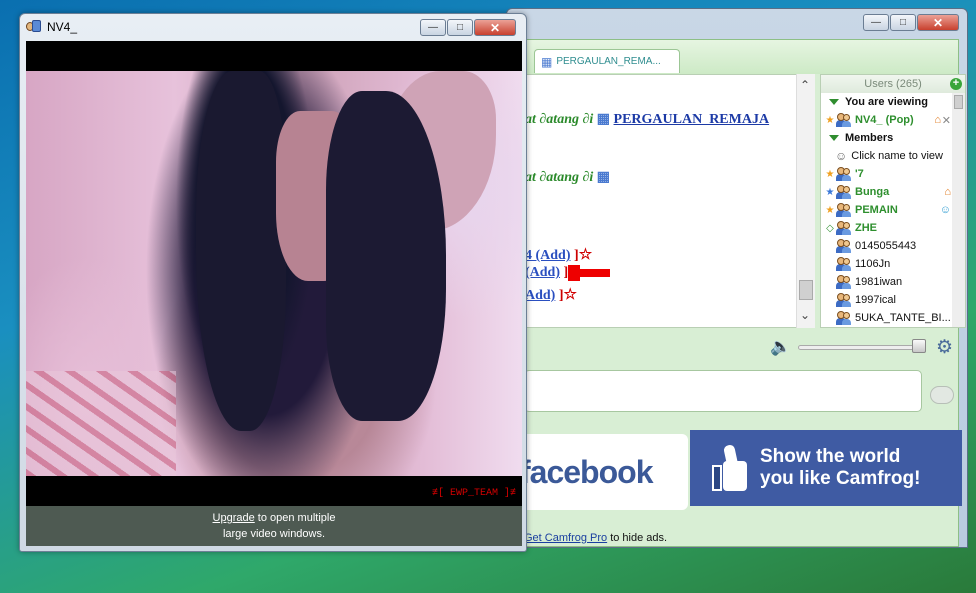  I want to click on avatar-group-icon: ☺, so click(841, 156).